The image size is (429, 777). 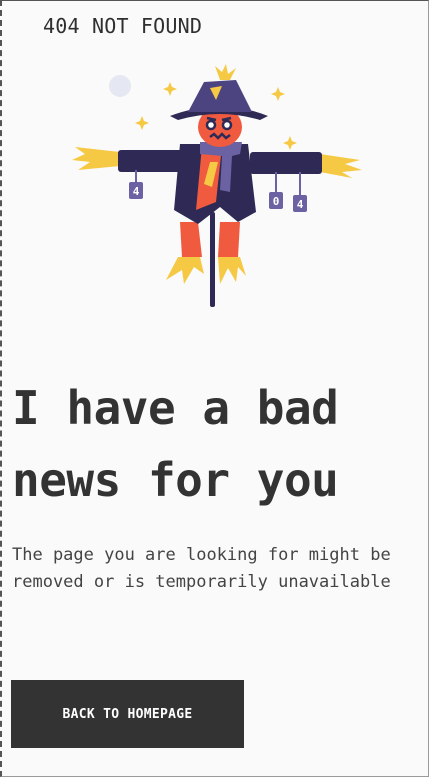 What do you see at coordinates (225, 72) in the screenshot?
I see `hat-straw` at bounding box center [225, 72].